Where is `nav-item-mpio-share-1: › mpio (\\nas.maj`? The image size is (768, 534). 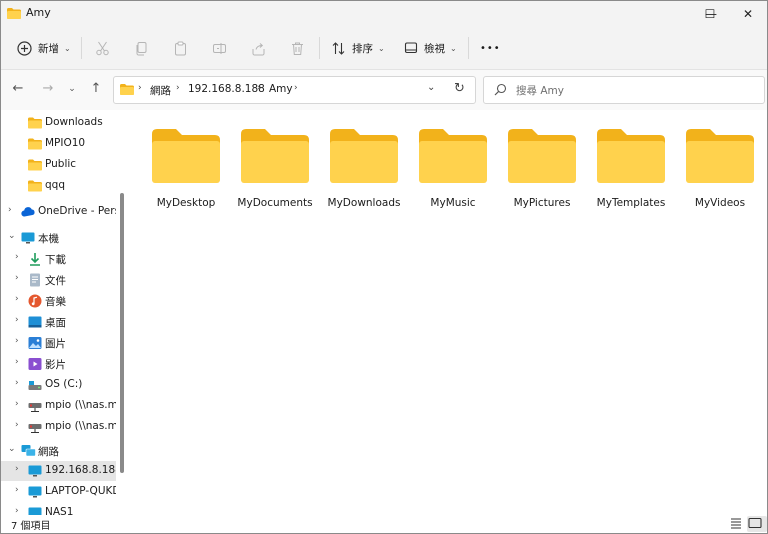
nav-item-mpio-share-1: › mpio (\\nas.maj is located at coordinates (58, 406).